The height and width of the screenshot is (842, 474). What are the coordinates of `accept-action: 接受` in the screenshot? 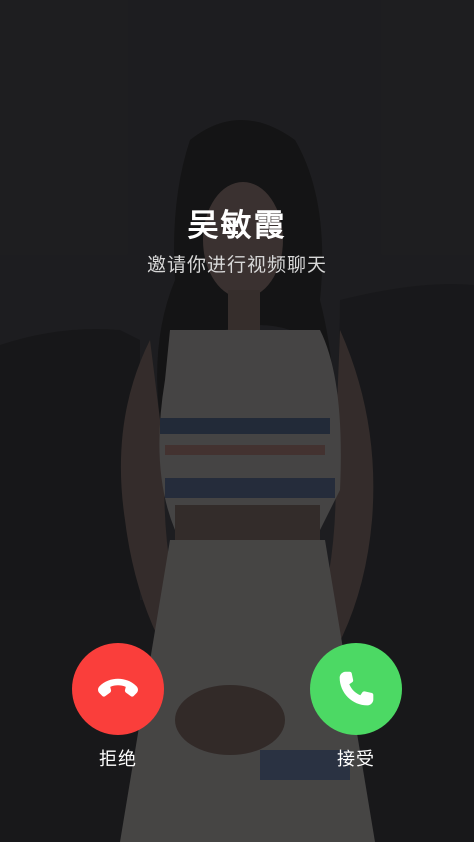 It's located at (356, 707).